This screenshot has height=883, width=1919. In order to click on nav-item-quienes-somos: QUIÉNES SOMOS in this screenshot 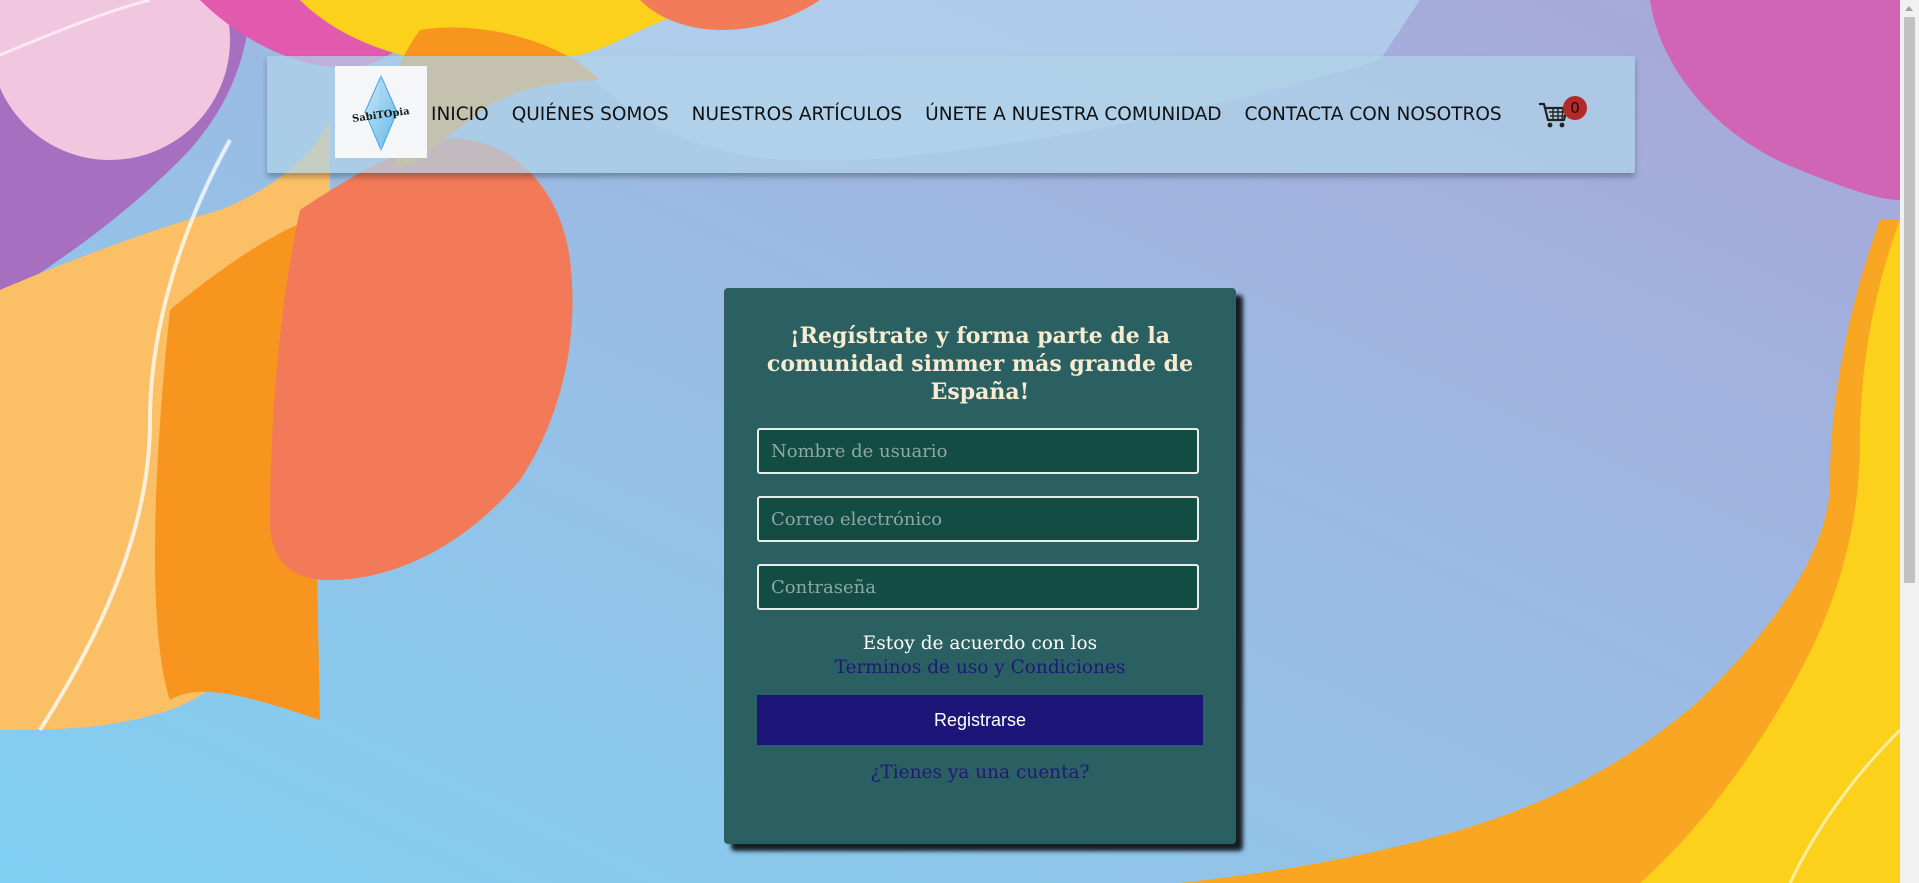, I will do `click(590, 114)`.